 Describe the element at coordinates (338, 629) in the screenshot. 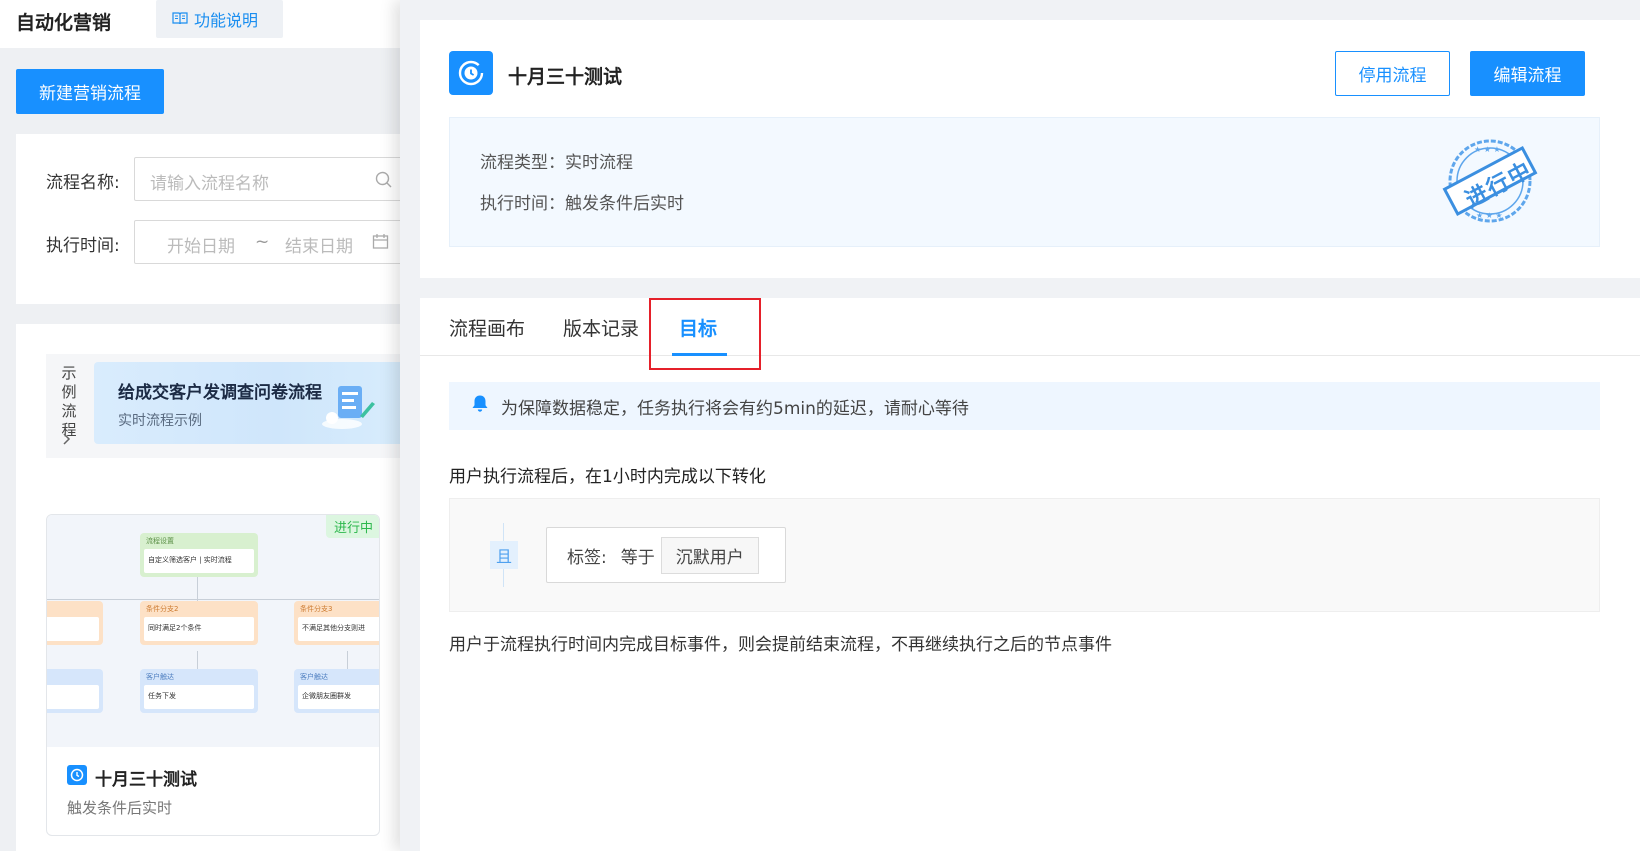

I see `thumb-node-body: 不满足其他分支则进` at that location.